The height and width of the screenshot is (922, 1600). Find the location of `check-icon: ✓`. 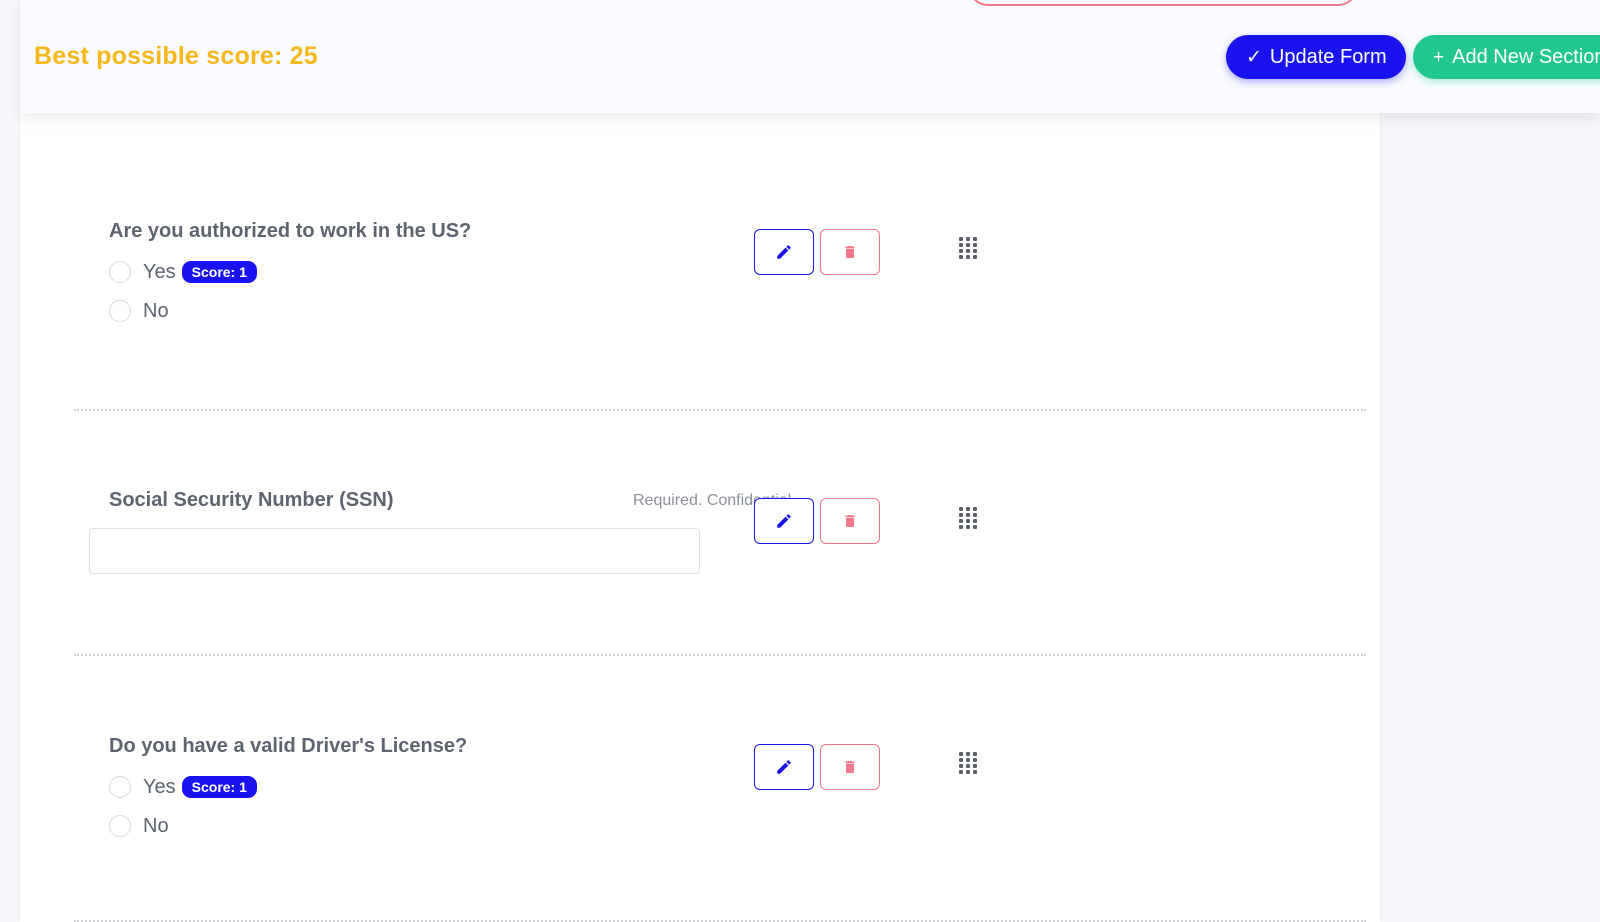

check-icon: ✓ is located at coordinates (1254, 57).